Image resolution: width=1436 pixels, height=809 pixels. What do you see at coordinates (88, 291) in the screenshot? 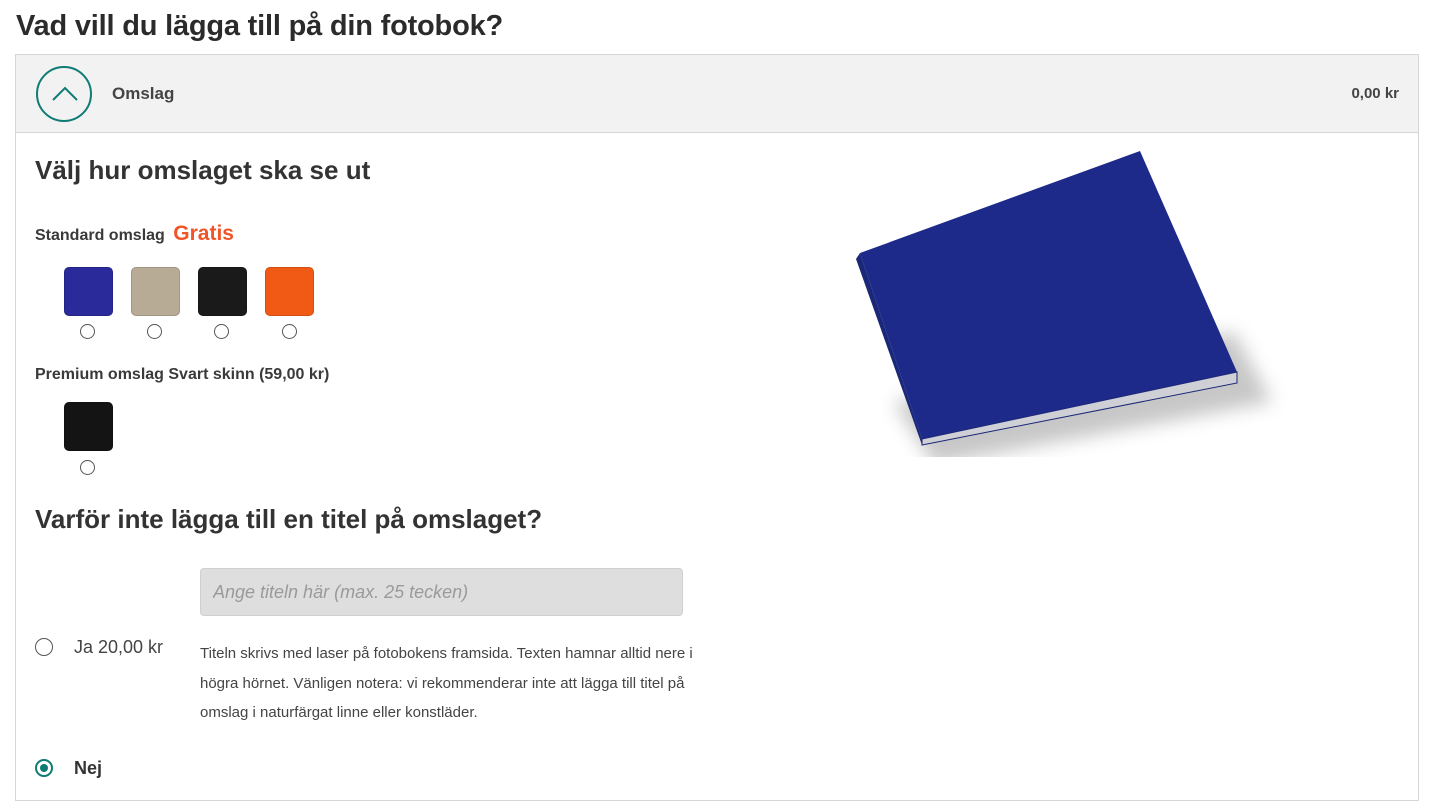
I see `swatch-blue` at bounding box center [88, 291].